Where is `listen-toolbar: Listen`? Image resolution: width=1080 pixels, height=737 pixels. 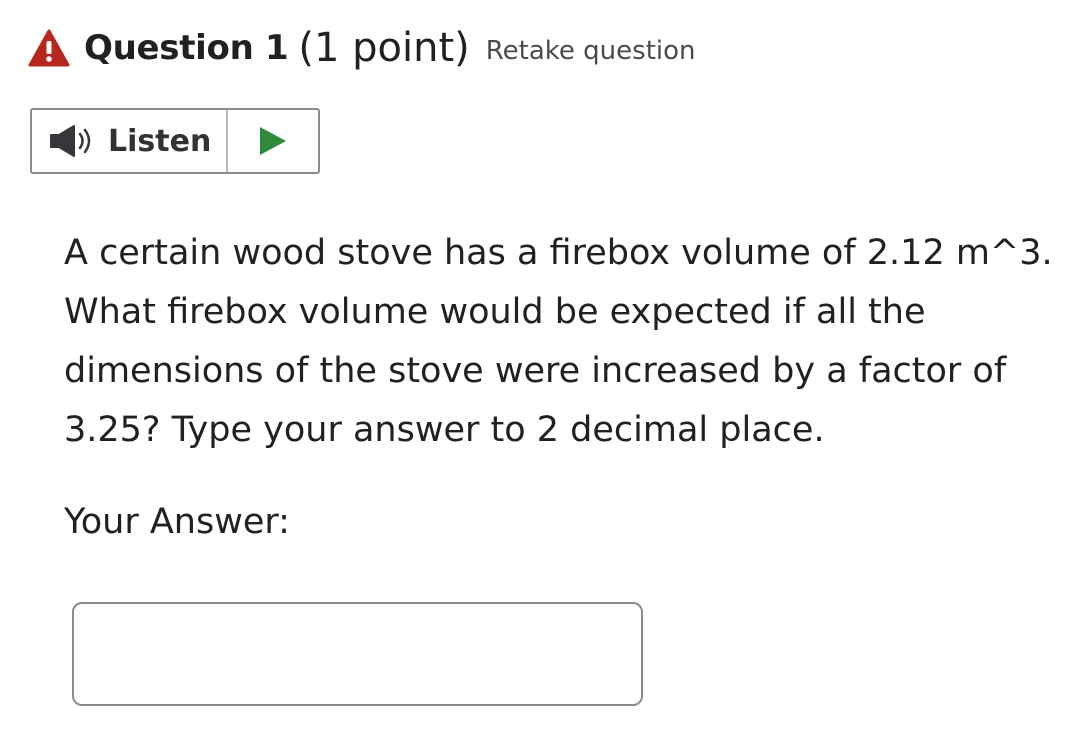
listen-toolbar: Listen is located at coordinates (175, 141).